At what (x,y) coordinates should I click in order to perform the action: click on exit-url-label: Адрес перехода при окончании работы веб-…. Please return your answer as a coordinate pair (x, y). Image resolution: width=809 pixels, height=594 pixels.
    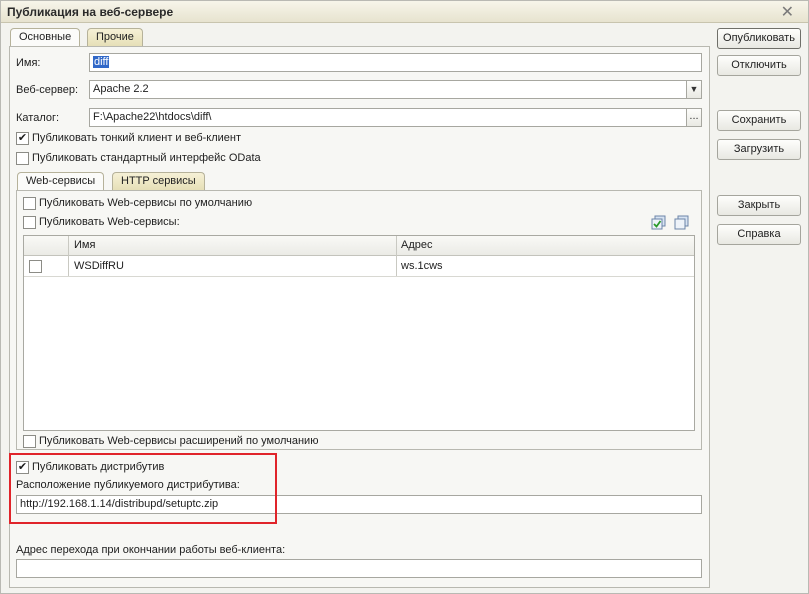
    Looking at the image, I should click on (151, 550).